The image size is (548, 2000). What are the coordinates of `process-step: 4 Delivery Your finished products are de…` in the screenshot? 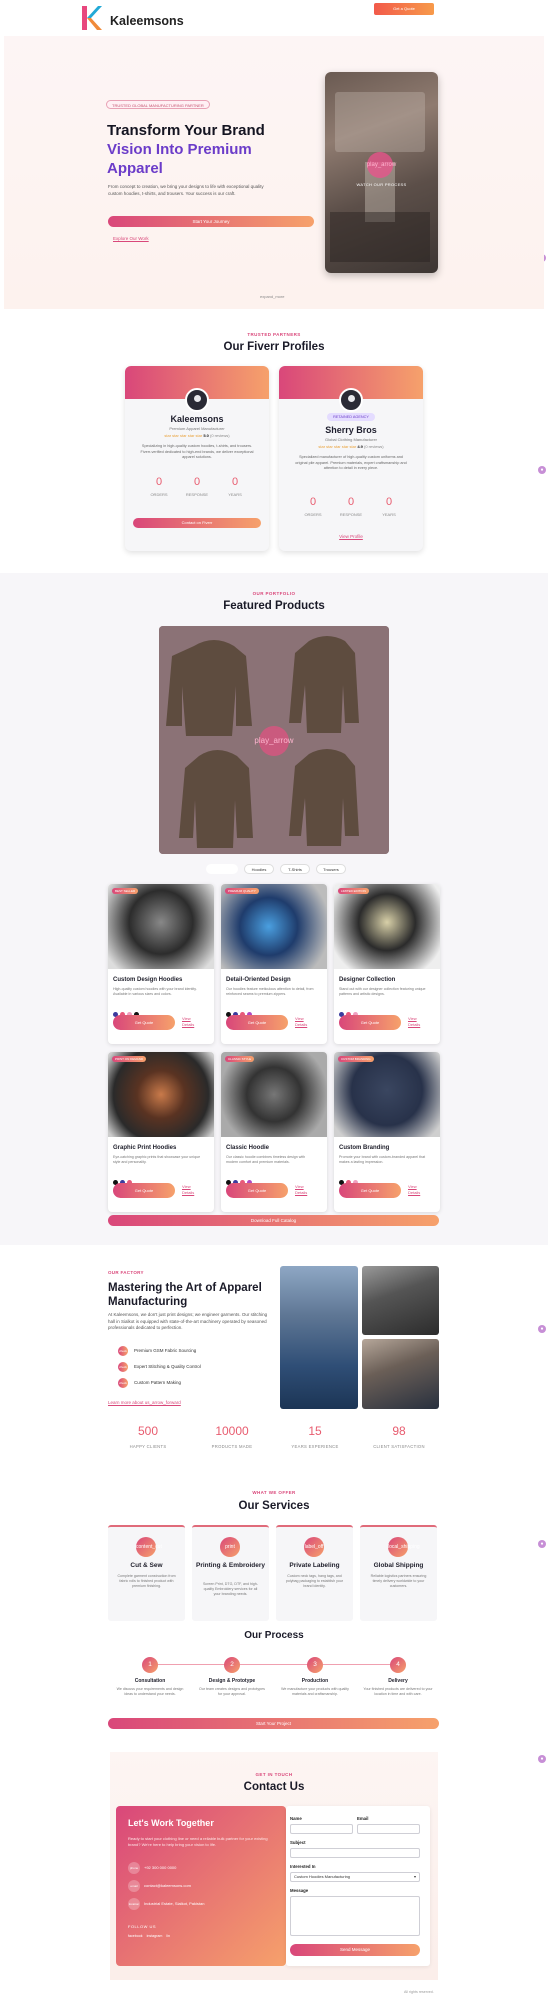 It's located at (398, 1677).